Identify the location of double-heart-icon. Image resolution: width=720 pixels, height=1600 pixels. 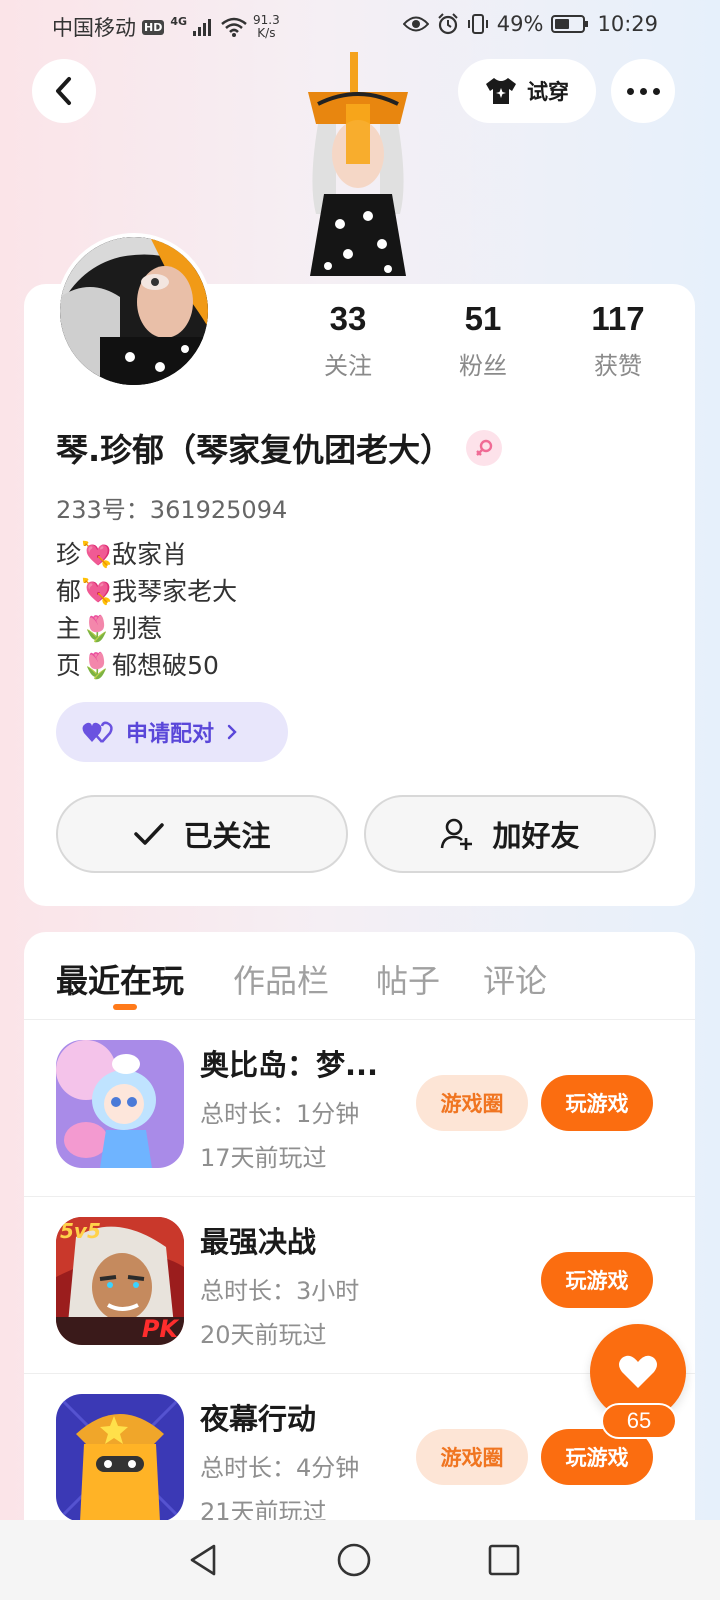
(97, 732).